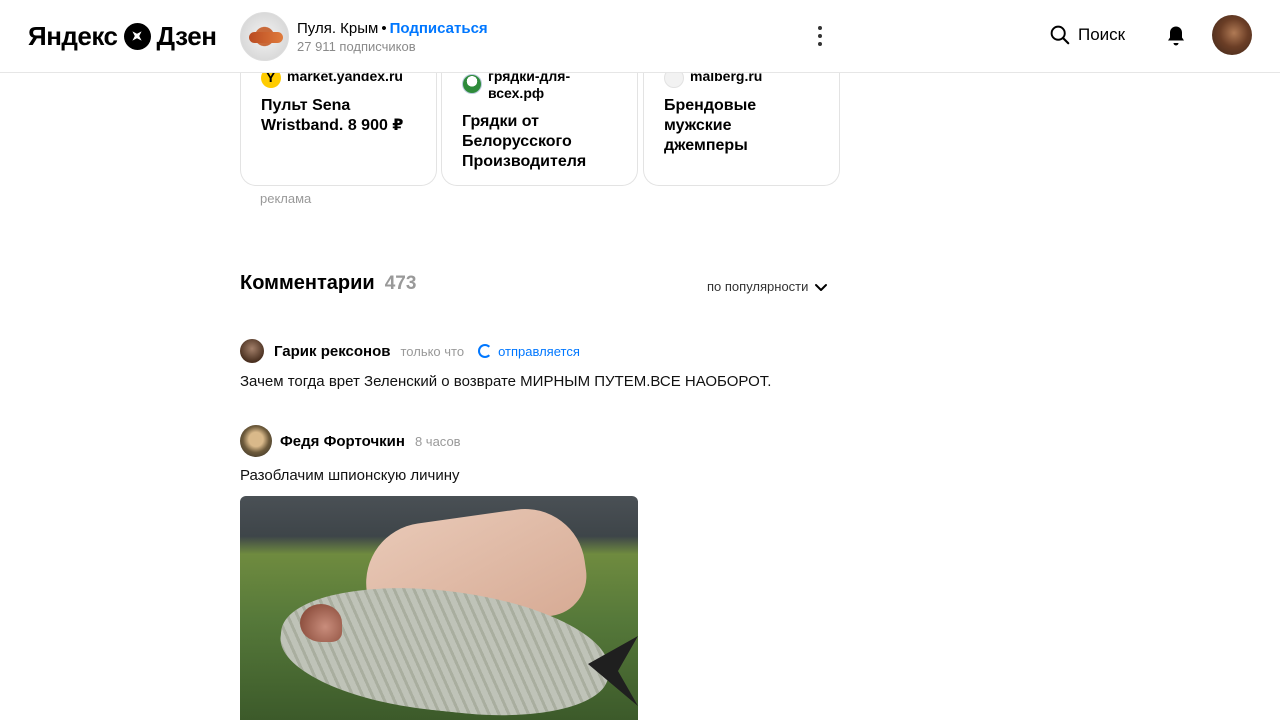  I want to click on image-ear, so click(321, 623).